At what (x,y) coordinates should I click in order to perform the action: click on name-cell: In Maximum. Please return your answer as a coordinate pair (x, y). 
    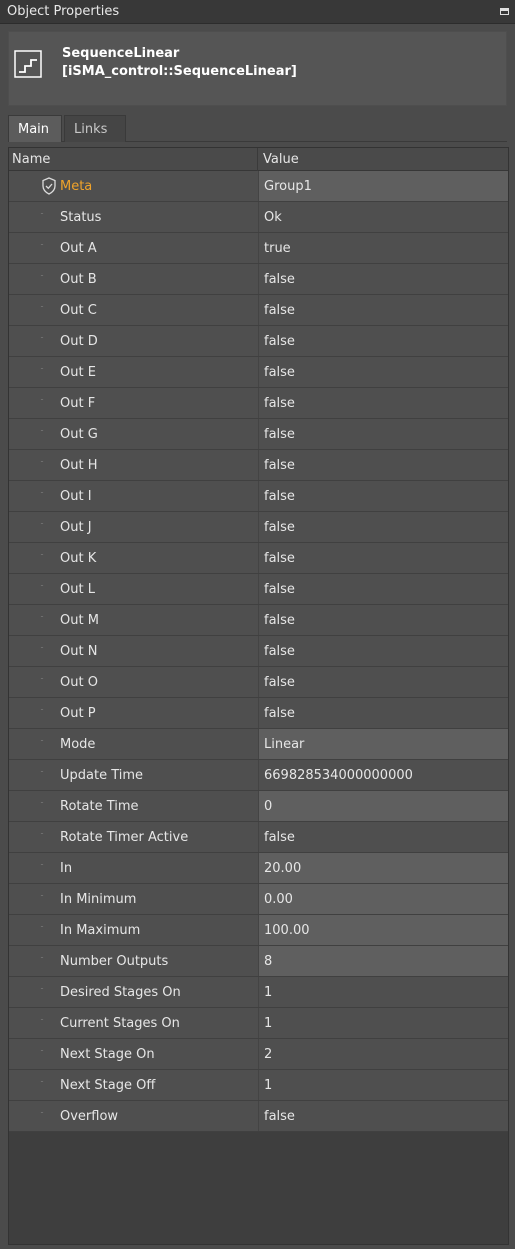
    Looking at the image, I should click on (133, 930).